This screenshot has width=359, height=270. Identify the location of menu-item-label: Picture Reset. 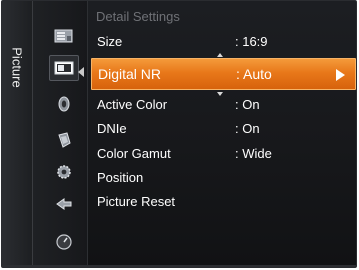
(136, 201).